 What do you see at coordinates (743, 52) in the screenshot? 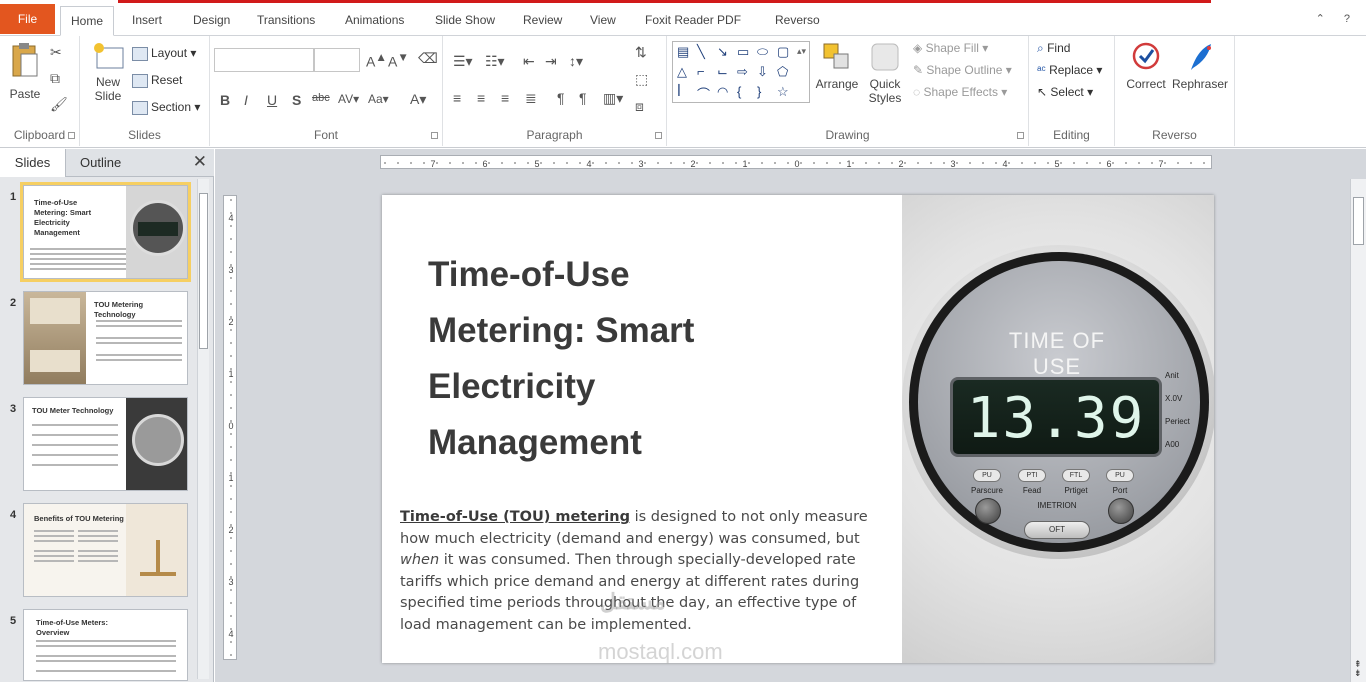
I see `rectangle-shape-icon: ▭` at bounding box center [743, 52].